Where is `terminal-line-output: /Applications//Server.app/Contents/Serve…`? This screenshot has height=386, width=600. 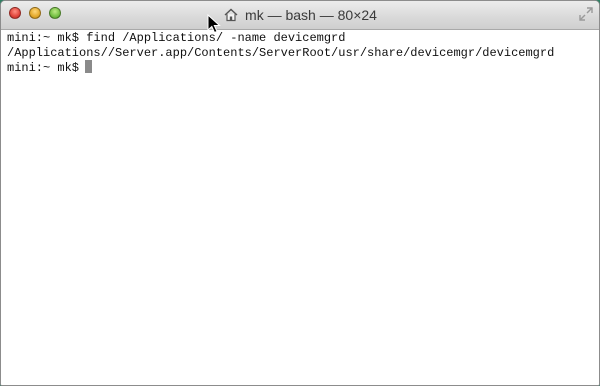
terminal-line-output: /Applications//Server.app/Contents/Serve… is located at coordinates (281, 52).